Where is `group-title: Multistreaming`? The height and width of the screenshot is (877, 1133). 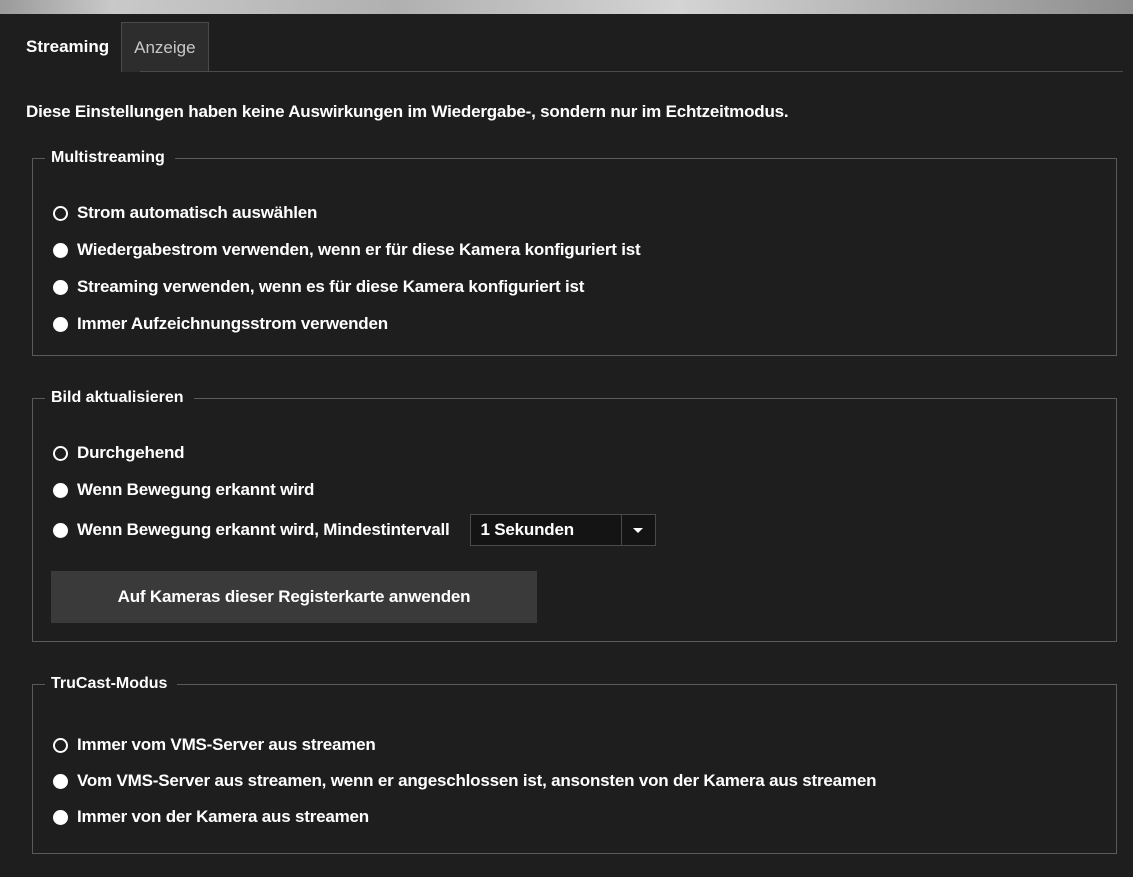
group-title: Multistreaming is located at coordinates (110, 158).